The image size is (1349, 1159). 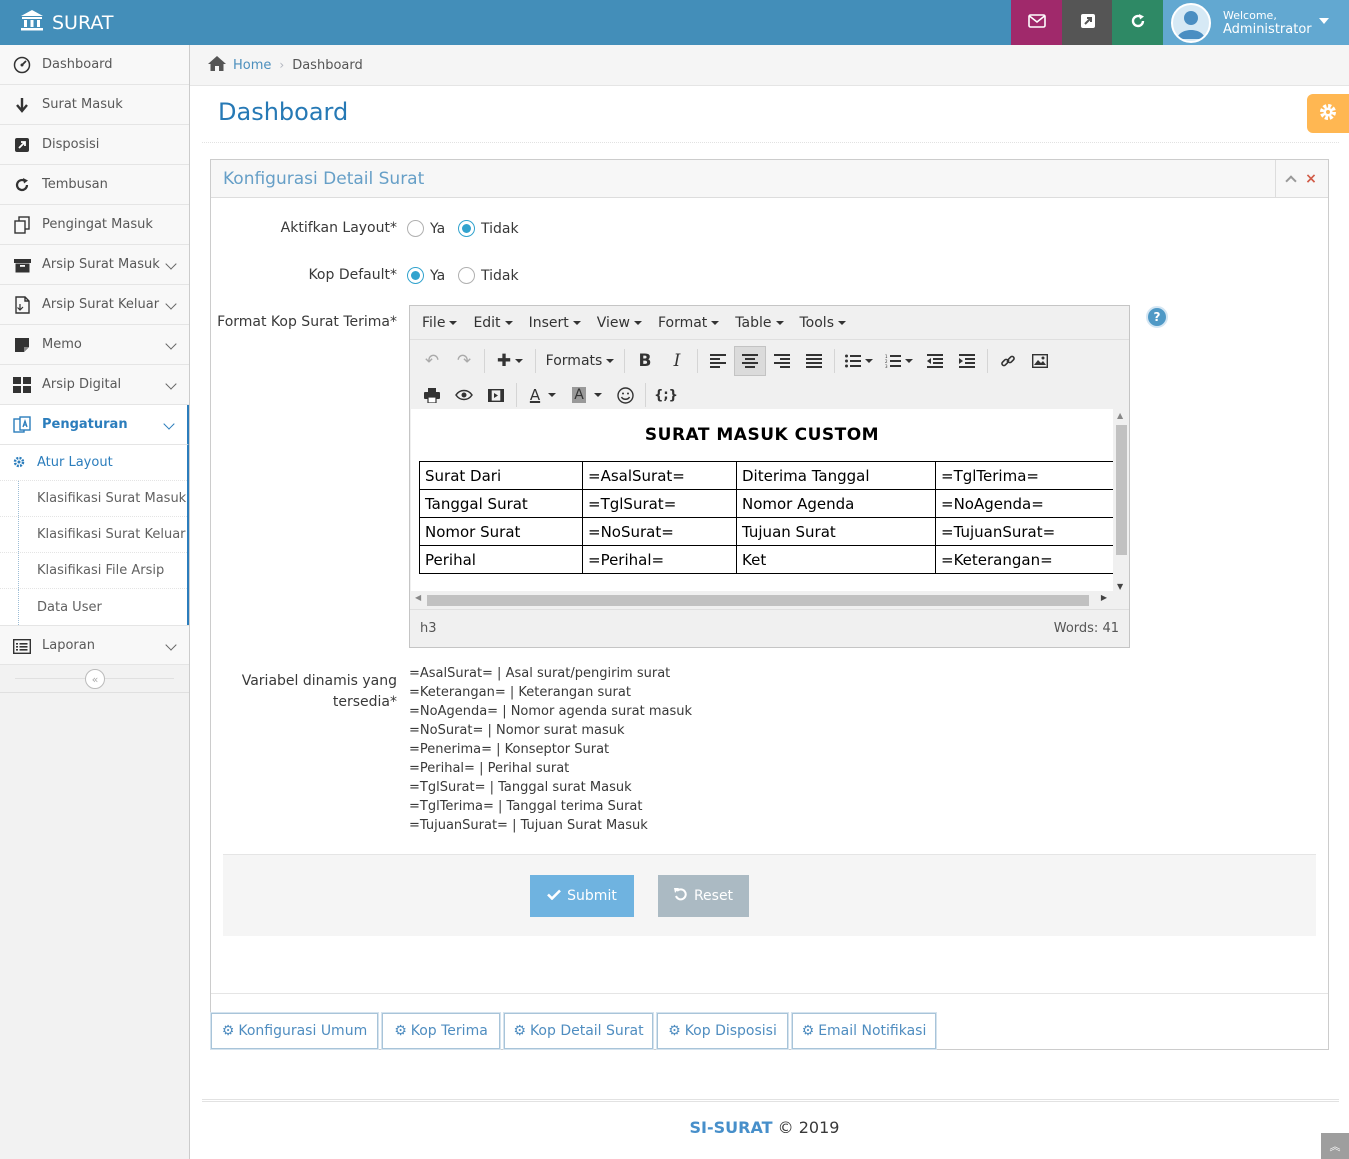 What do you see at coordinates (94, 105) in the screenshot?
I see `sidebar-item-surat-masuk: Surat Masuk` at bounding box center [94, 105].